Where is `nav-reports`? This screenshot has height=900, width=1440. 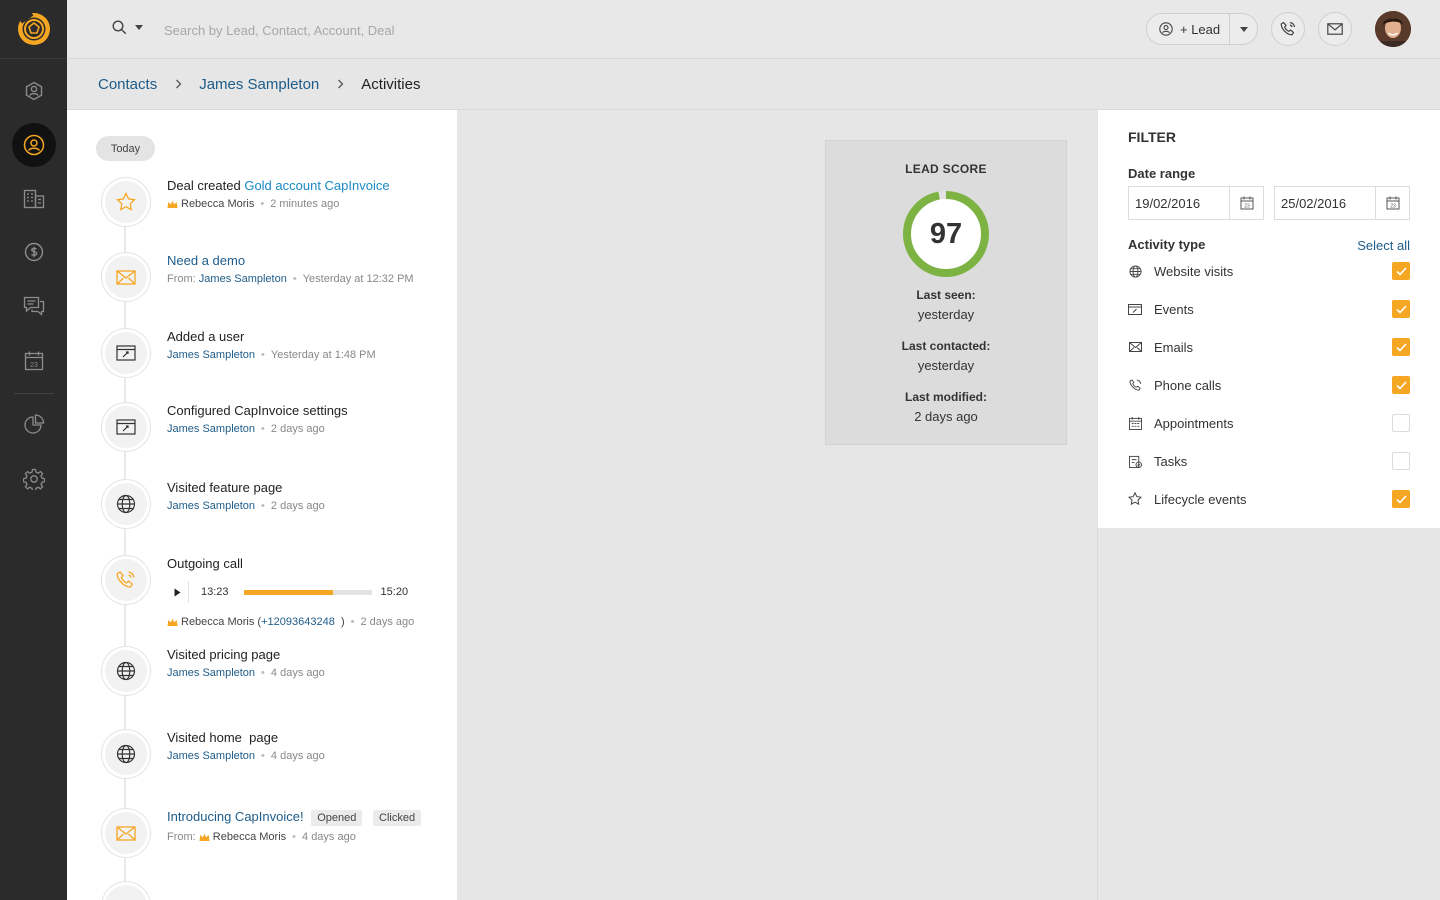
nav-reports is located at coordinates (33, 425).